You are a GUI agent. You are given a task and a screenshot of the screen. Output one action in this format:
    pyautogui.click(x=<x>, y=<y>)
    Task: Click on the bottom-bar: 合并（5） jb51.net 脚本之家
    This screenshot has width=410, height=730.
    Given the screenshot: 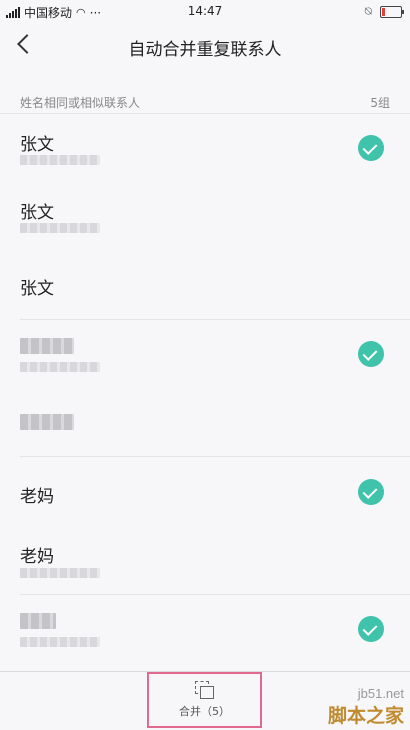 What is the action you would take?
    pyautogui.click(x=205, y=700)
    